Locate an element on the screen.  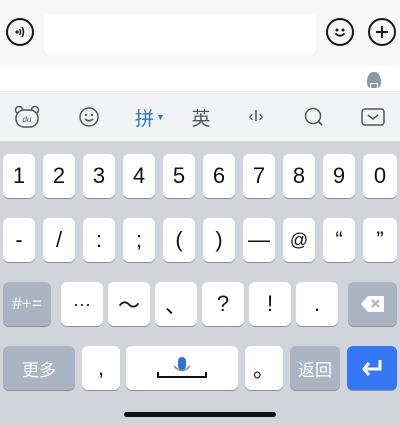
symbols-switch-key: #+= is located at coordinates (27, 304).